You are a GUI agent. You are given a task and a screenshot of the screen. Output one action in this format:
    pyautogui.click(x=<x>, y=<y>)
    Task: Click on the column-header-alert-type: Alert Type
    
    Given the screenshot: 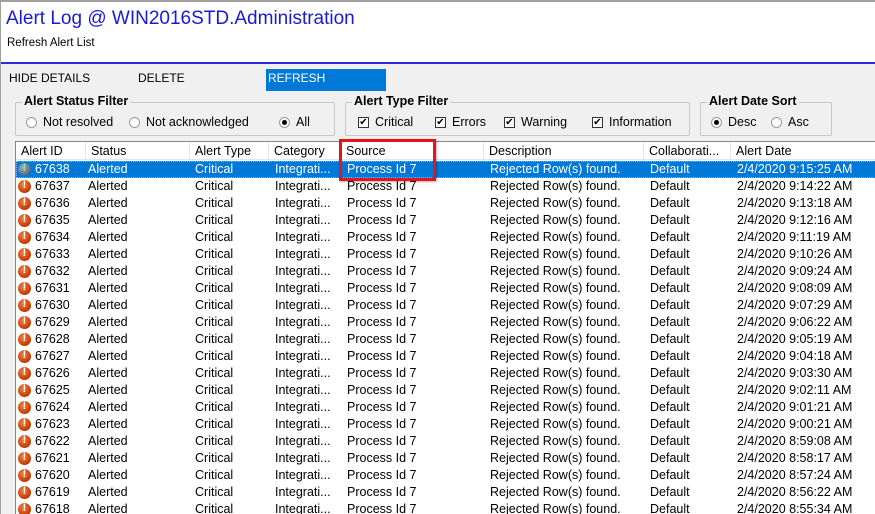 What is the action you would take?
    pyautogui.click(x=229, y=151)
    